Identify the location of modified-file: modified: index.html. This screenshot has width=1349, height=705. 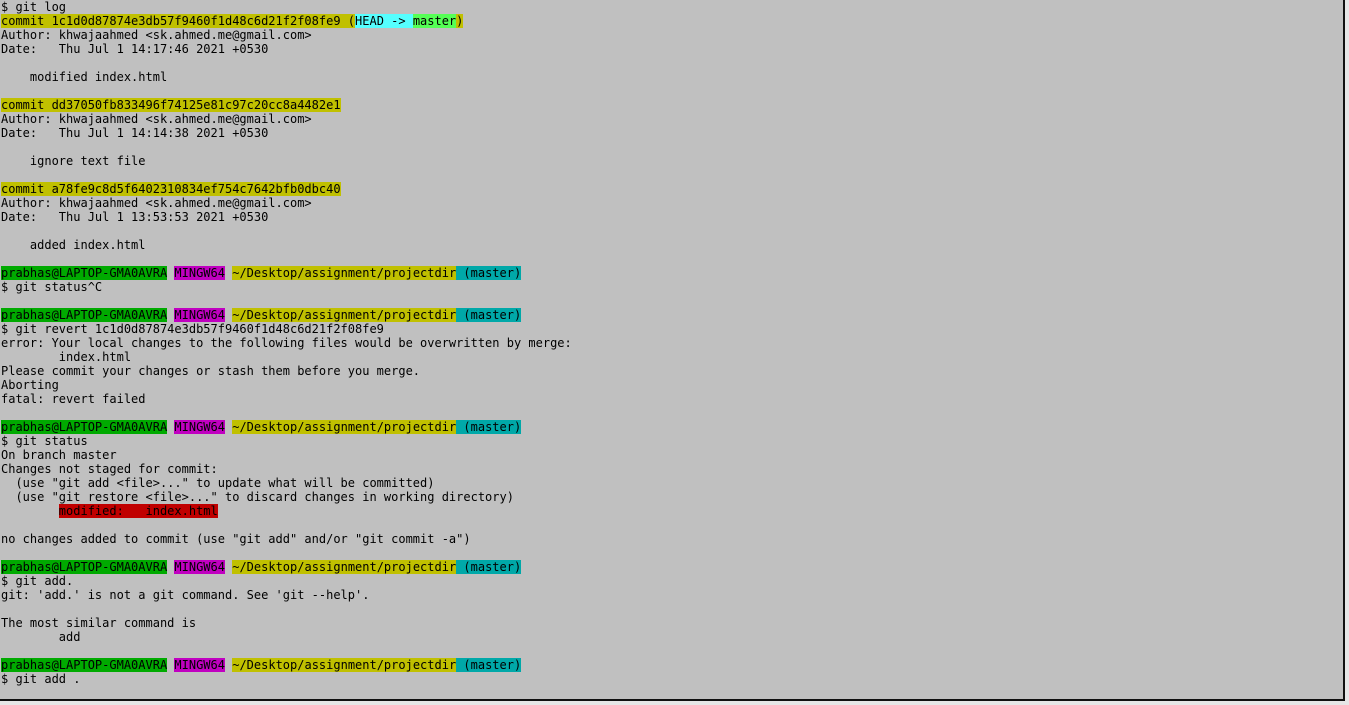
(138, 511).